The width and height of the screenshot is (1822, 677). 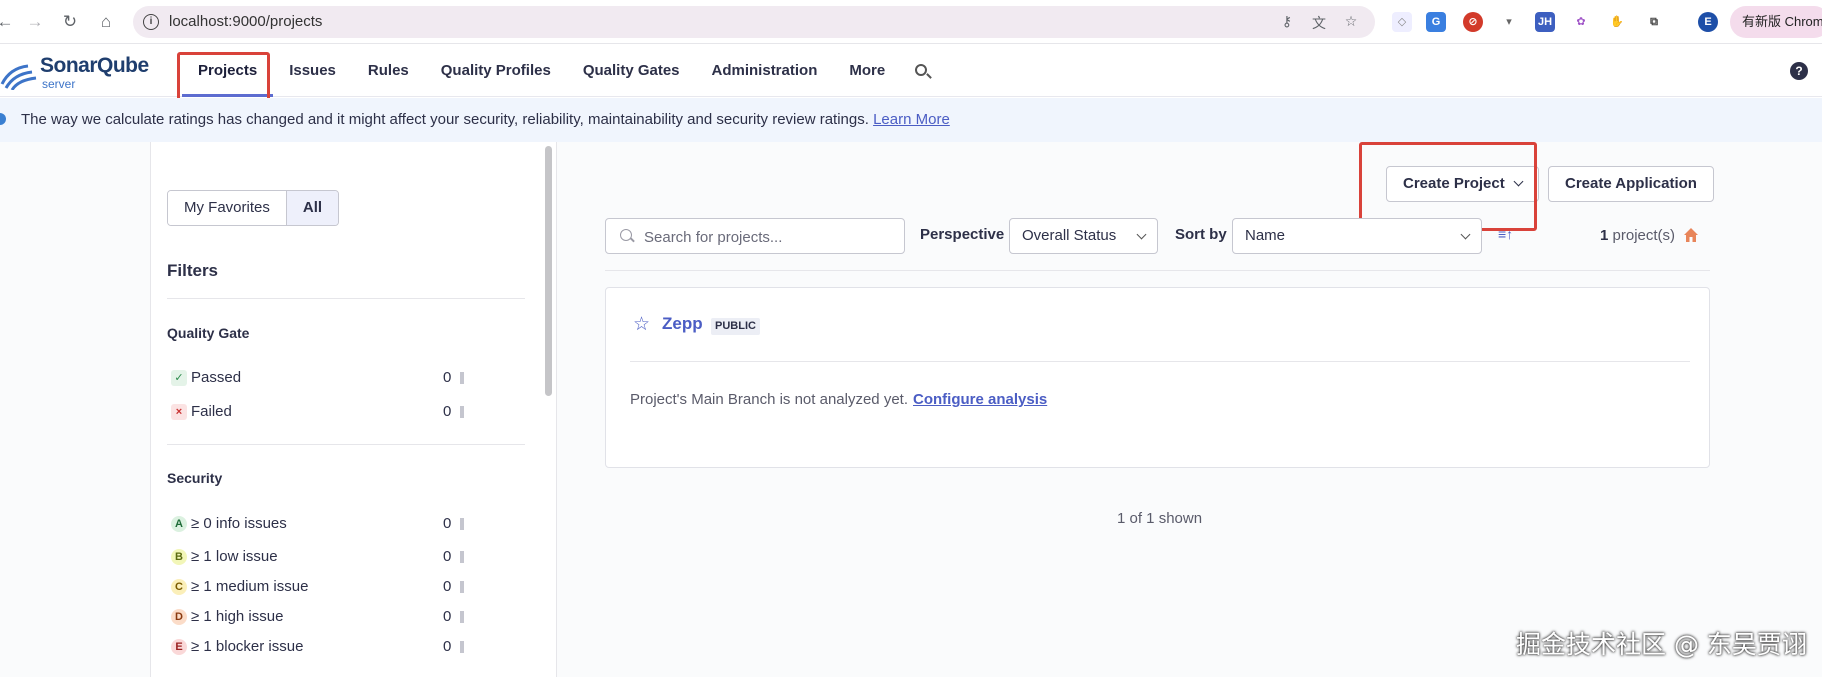 What do you see at coordinates (179, 412) in the screenshot?
I see `cross-icon: ×` at bounding box center [179, 412].